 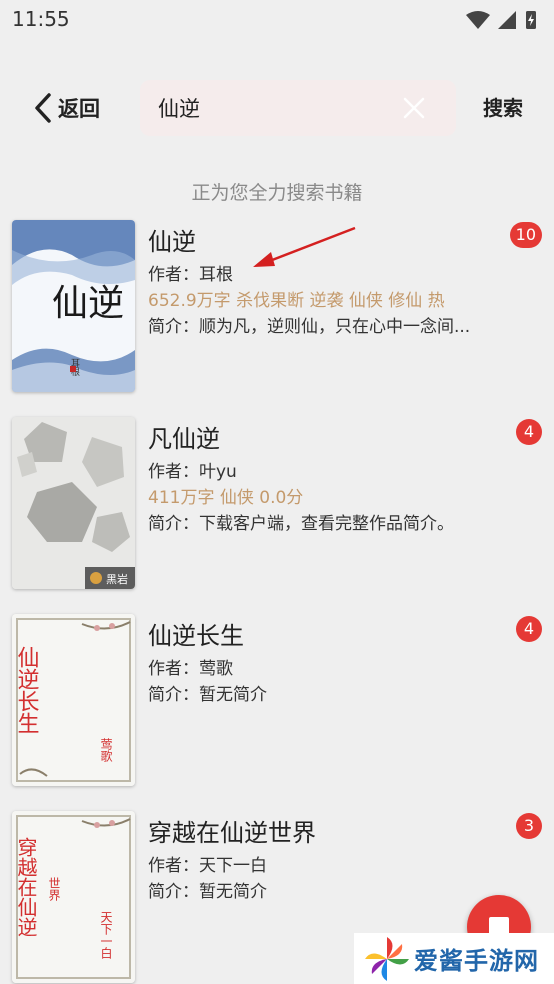 I want to click on source-count-badge: 3, so click(x=529, y=826).